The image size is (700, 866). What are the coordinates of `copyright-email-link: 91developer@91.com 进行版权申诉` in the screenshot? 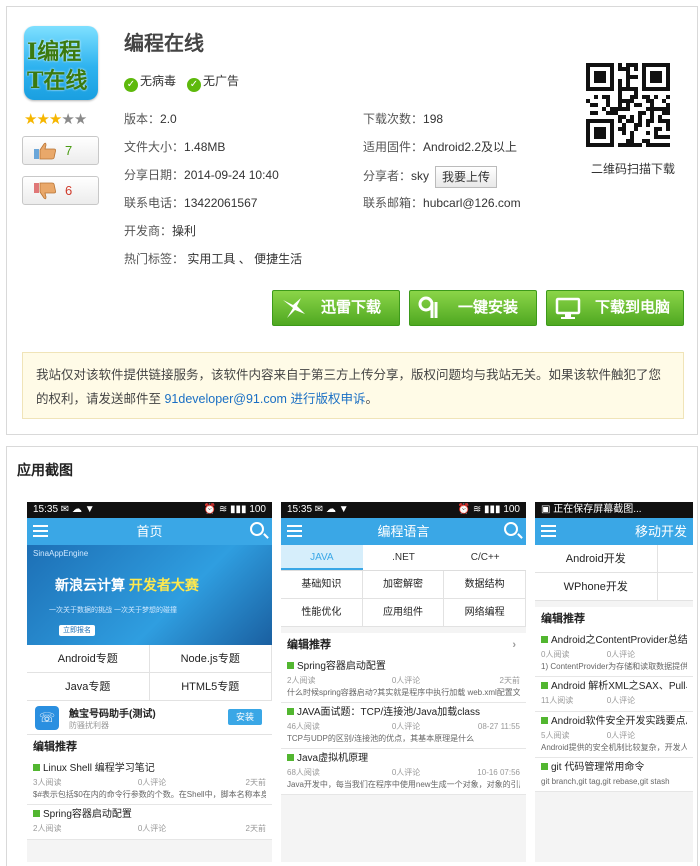 It's located at (264, 399).